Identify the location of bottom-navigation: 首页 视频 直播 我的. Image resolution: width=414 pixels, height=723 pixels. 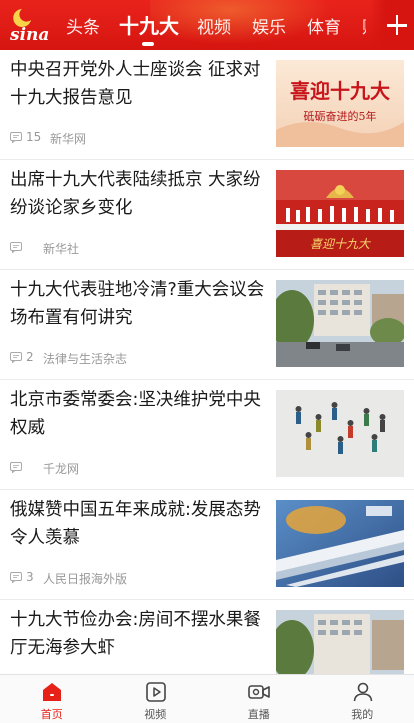
(207, 698).